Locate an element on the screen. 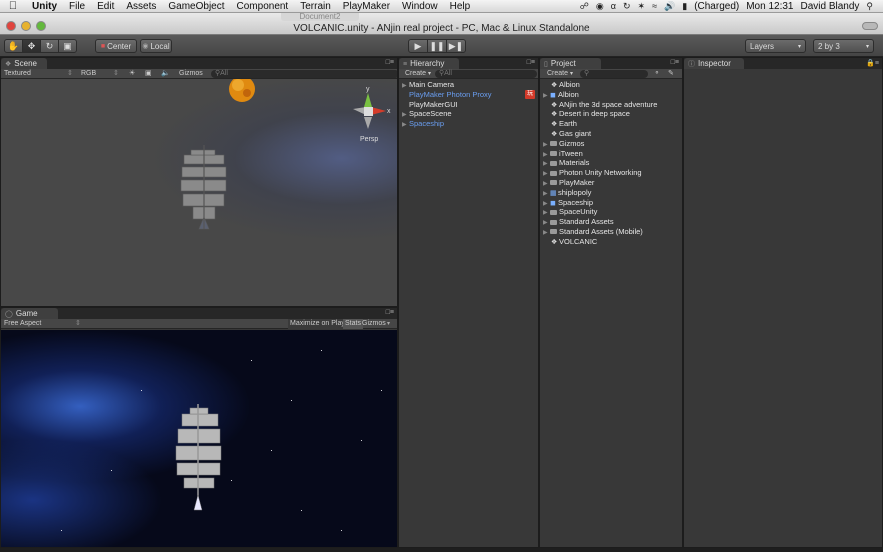  spotlight-icon: ⚲ is located at coordinates (869, 6).